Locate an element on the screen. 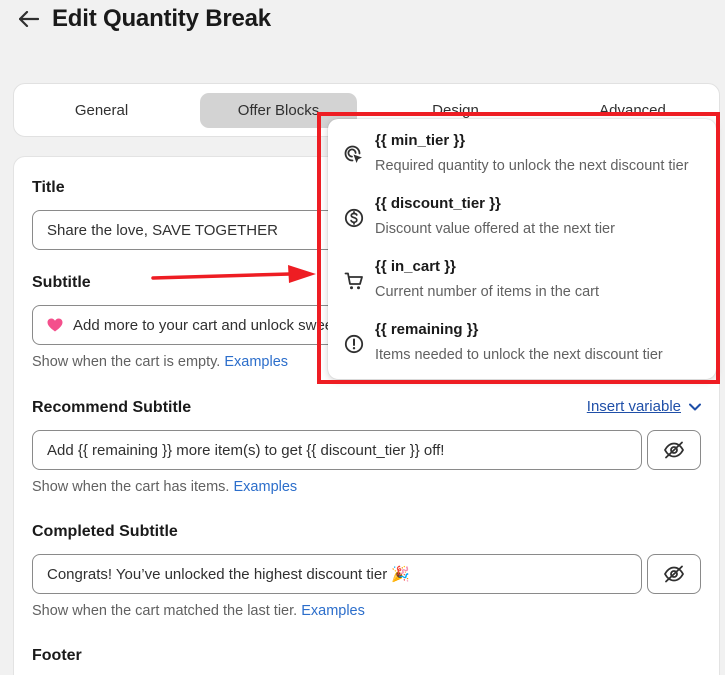  cart-icon is located at coordinates (353, 281).